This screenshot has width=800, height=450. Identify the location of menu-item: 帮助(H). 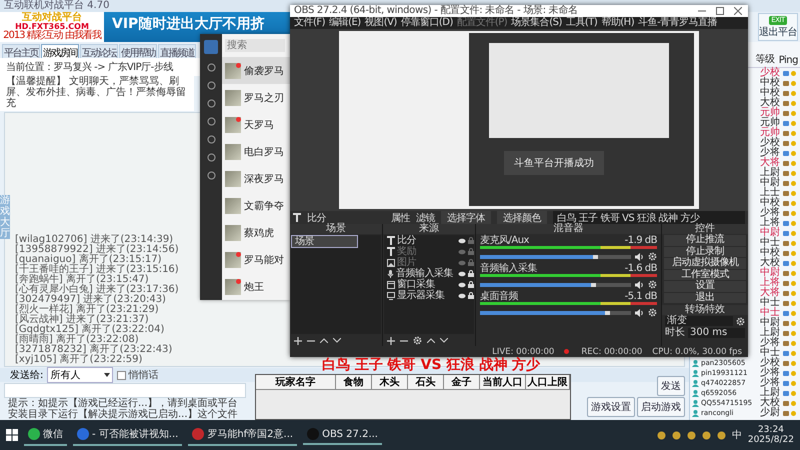
(617, 23).